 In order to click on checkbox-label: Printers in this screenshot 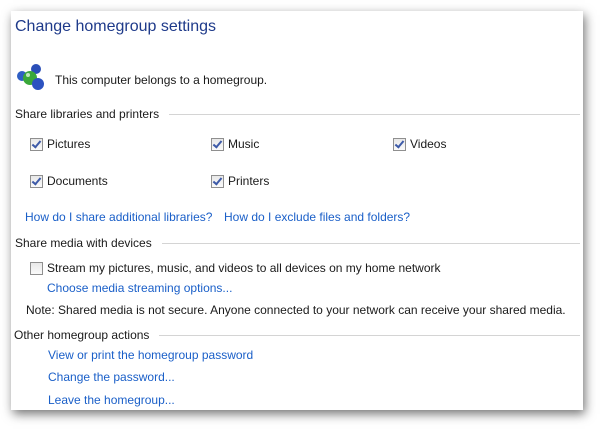, I will do `click(249, 181)`.